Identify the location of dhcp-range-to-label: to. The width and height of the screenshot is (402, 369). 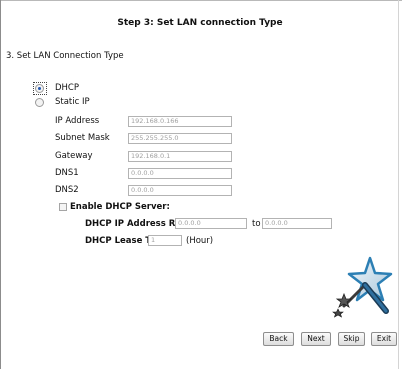
(256, 224).